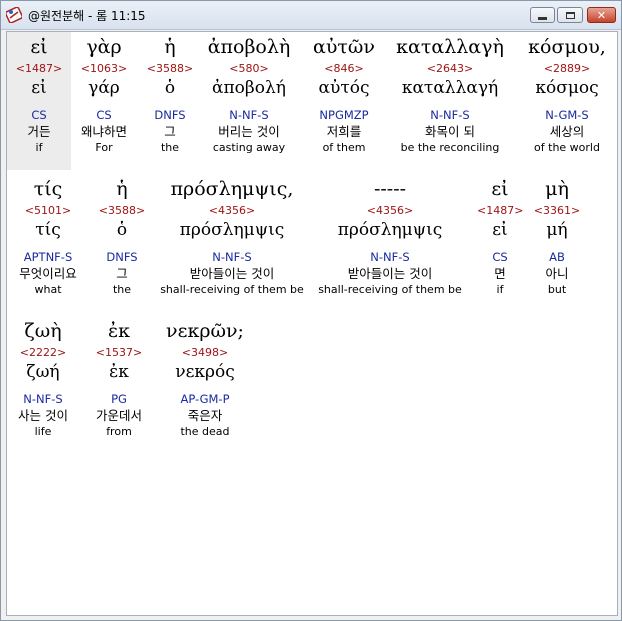 This screenshot has height=621, width=622. What do you see at coordinates (118, 415) in the screenshot?
I see `korean-gloss: 가운데서` at bounding box center [118, 415].